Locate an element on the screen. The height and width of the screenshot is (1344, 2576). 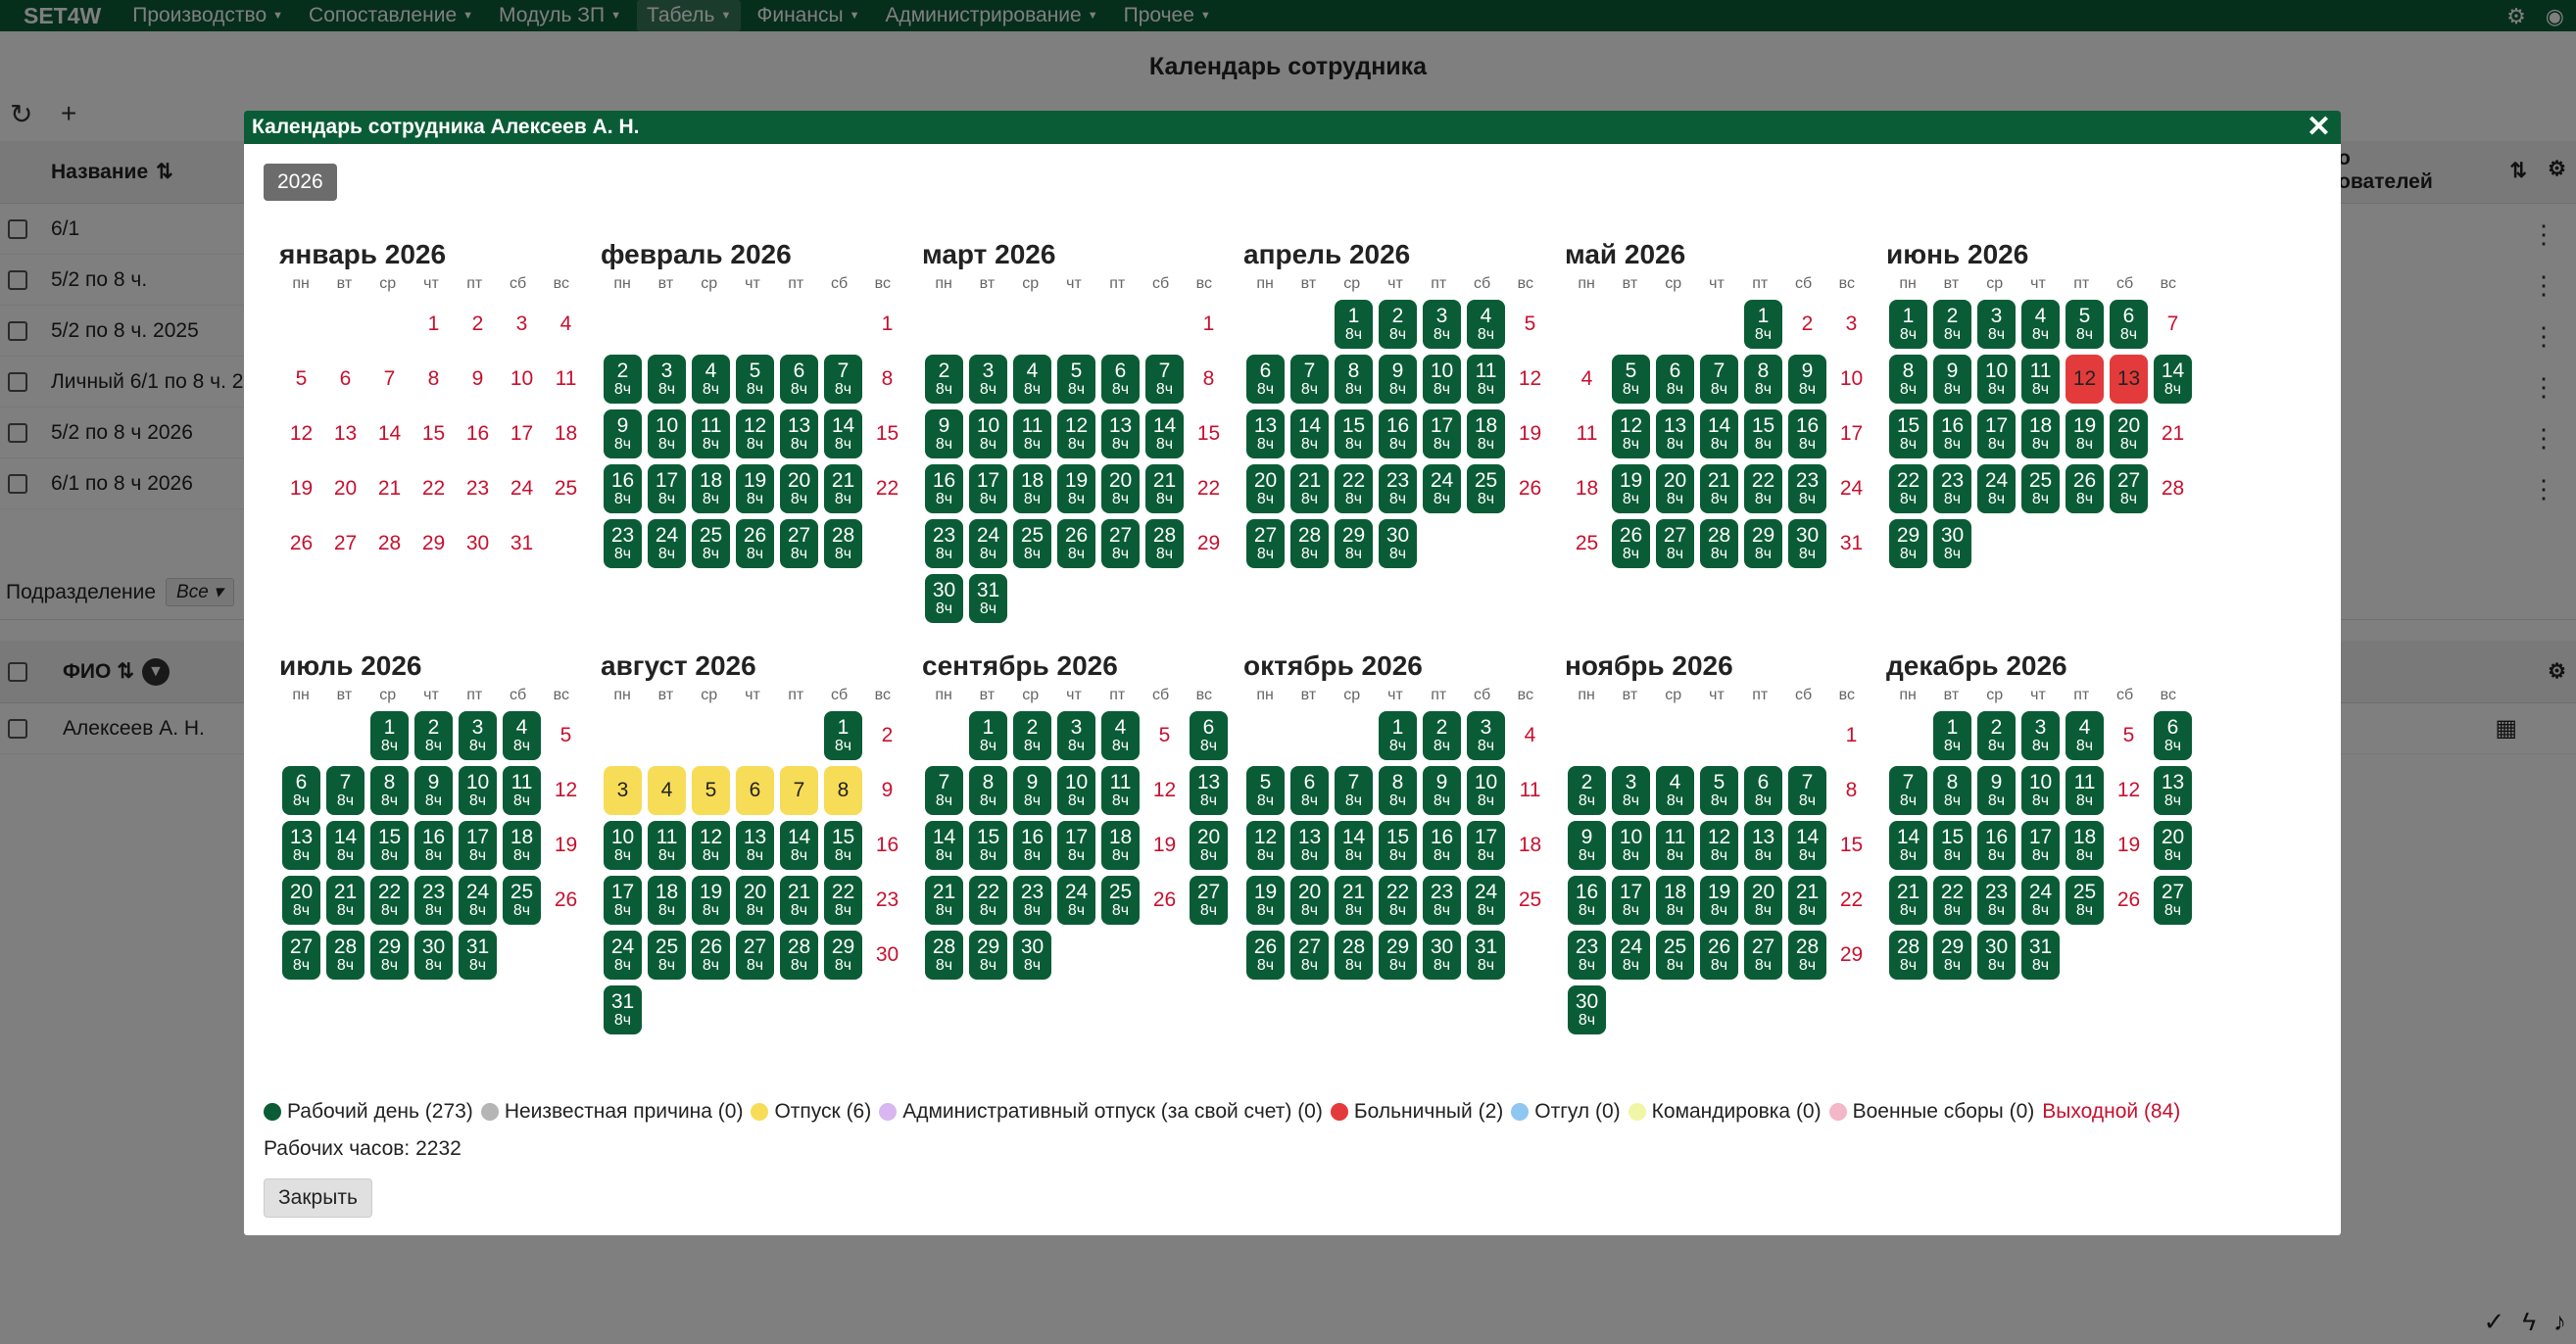
day-cell-workday: 8 8ч is located at coordinates (1398, 790).